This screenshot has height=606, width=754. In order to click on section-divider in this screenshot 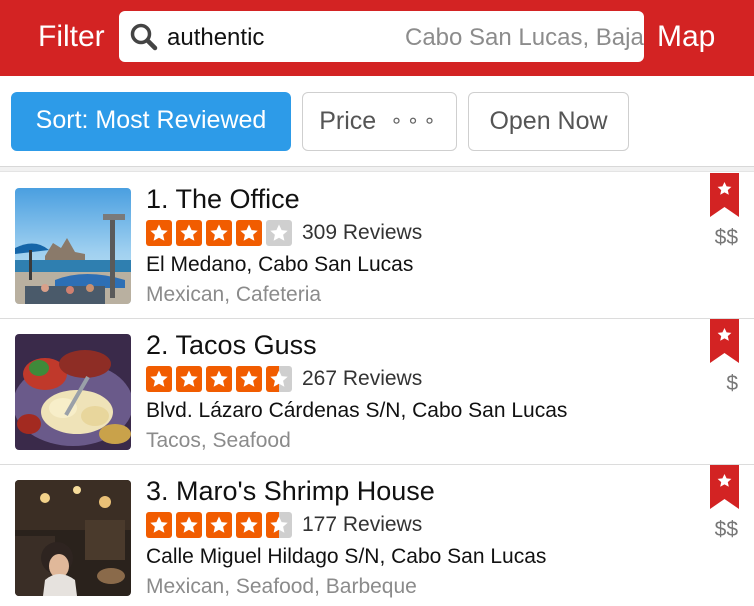, I will do `click(377, 169)`.